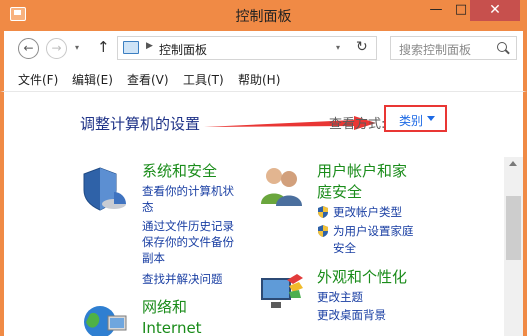  What do you see at coordinates (182, 279) in the screenshot?
I see `troubleshoot-link: 查找并解决问题` at bounding box center [182, 279].